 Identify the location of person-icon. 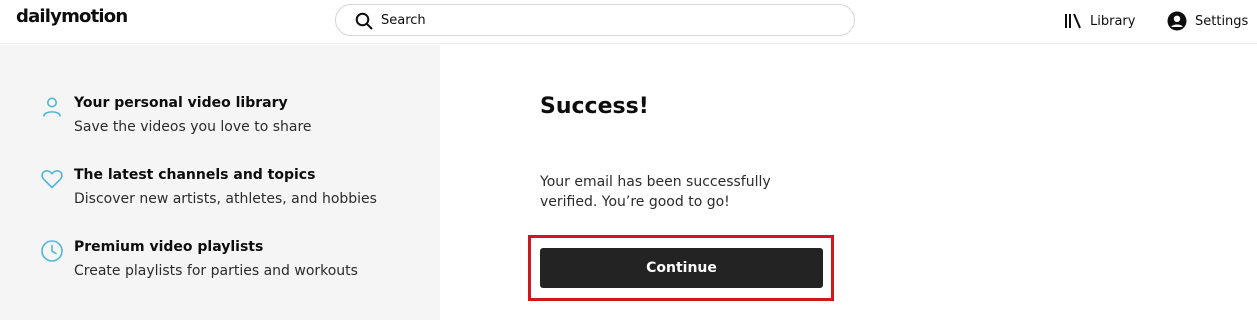
(52, 107).